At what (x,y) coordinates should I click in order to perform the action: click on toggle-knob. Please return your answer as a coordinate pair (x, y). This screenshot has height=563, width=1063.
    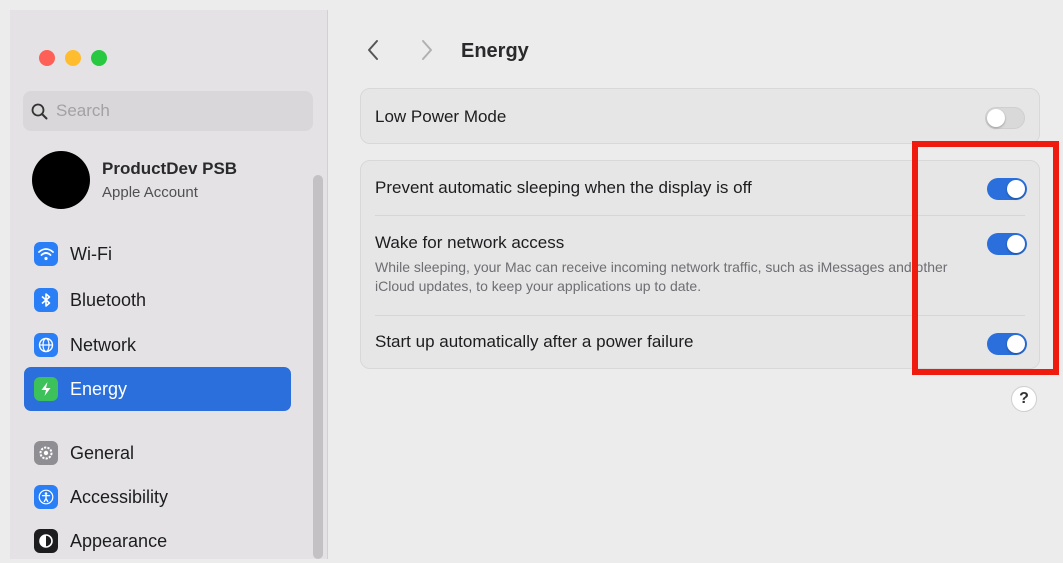
    Looking at the image, I should click on (996, 118).